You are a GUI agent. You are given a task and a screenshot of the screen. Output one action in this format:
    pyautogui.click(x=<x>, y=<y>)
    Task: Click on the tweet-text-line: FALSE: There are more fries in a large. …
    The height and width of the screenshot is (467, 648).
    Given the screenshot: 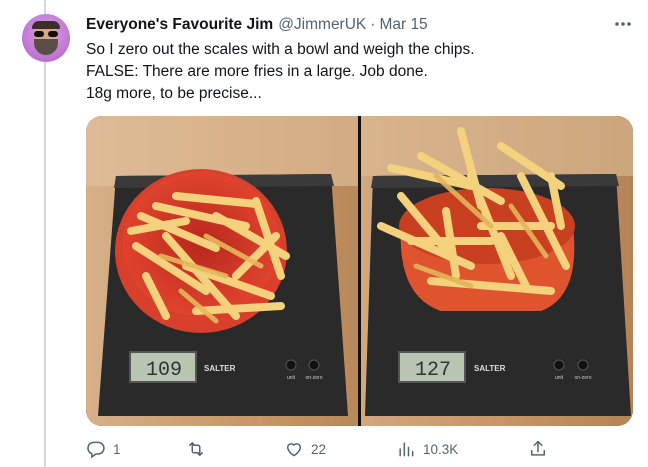 What is the action you would take?
    pyautogui.click(x=257, y=71)
    